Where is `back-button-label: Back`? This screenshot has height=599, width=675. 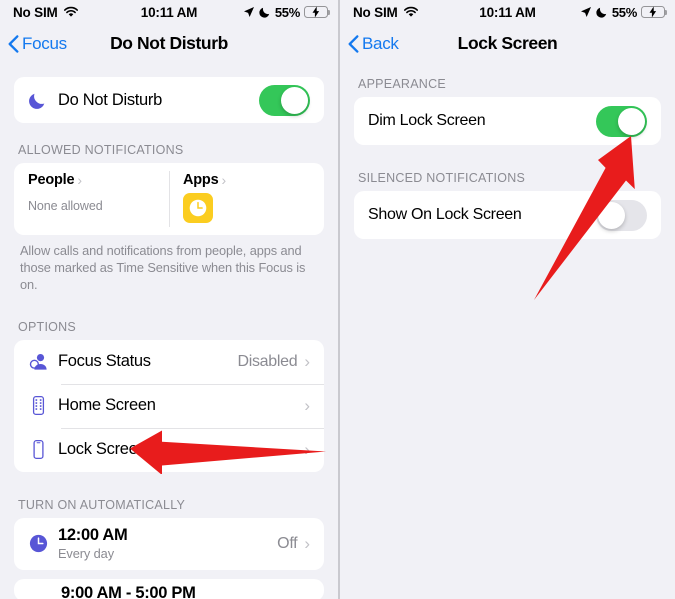
back-button-label: Back is located at coordinates (380, 43).